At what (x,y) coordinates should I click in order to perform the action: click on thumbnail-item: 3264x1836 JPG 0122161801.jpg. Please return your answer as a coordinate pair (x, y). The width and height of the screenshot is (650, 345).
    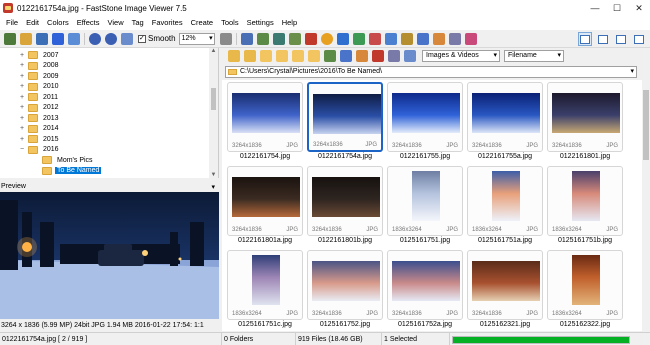
    Looking at the image, I should click on (585, 122).